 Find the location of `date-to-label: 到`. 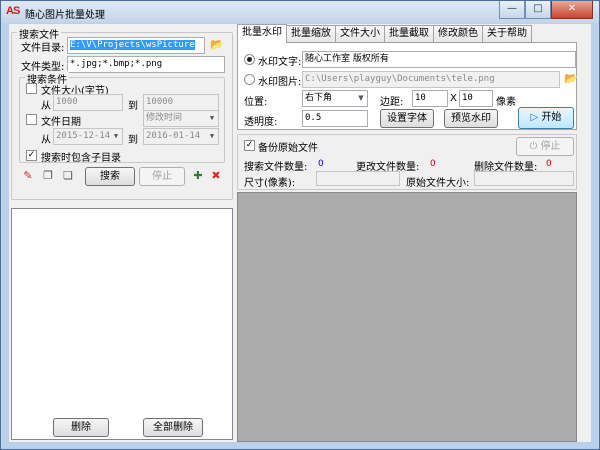

date-to-label: 到 is located at coordinates (133, 140).